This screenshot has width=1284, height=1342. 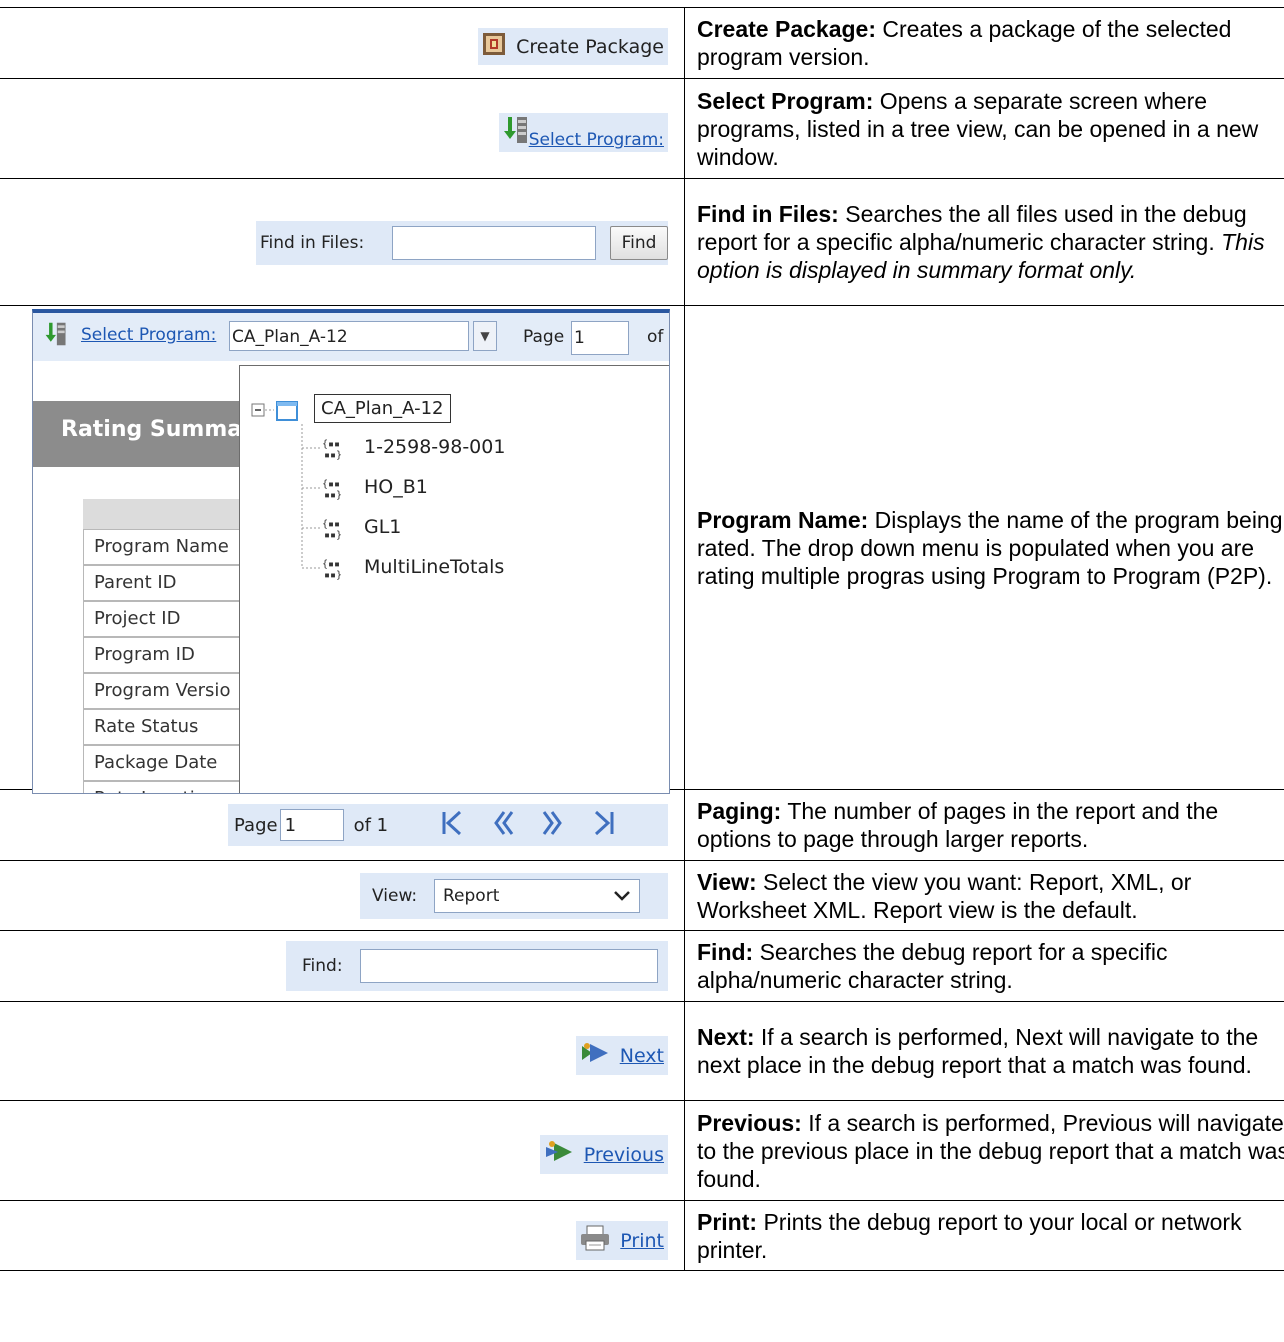 What do you see at coordinates (537, 896) in the screenshot?
I see `view-select: Report` at bounding box center [537, 896].